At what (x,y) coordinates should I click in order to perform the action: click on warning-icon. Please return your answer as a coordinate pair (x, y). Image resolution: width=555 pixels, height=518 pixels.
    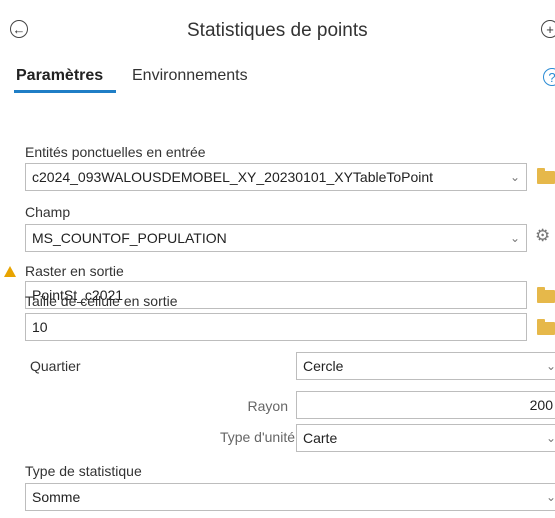
    Looking at the image, I should click on (10, 271).